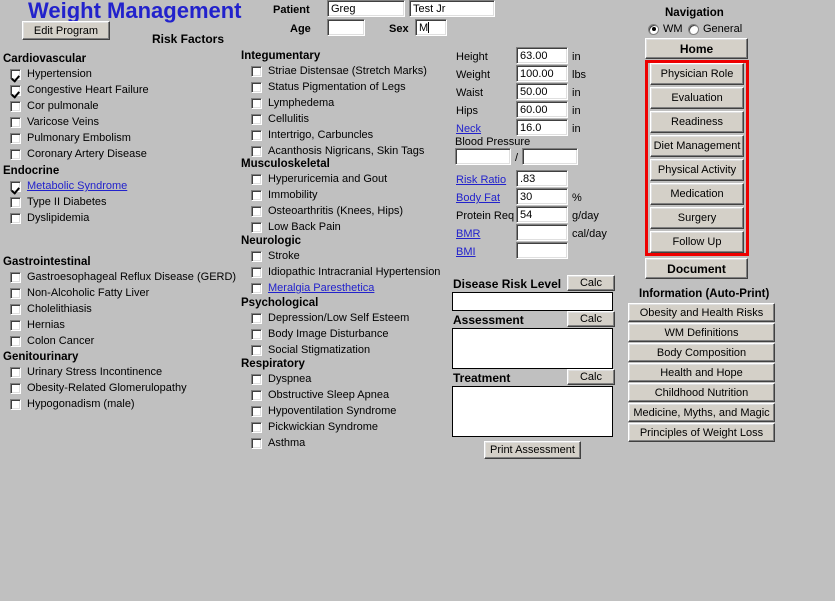 This screenshot has width=835, height=601. What do you see at coordinates (701, 332) in the screenshot?
I see `info-button-wm-definitions: WM Definitions` at bounding box center [701, 332].